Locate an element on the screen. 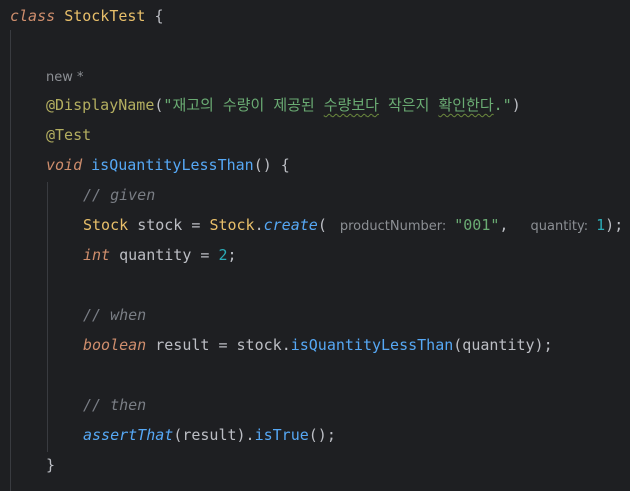 This screenshot has width=630, height=491. code-line-method-decl: void isQuantityLessThan() { is located at coordinates (168, 165).